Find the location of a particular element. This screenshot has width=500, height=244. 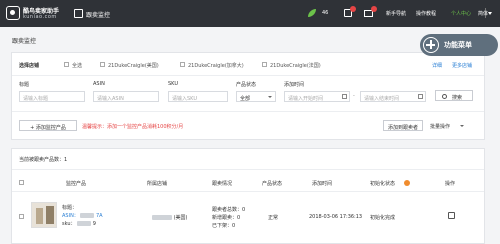

range-dash: - is located at coordinates (354, 96).